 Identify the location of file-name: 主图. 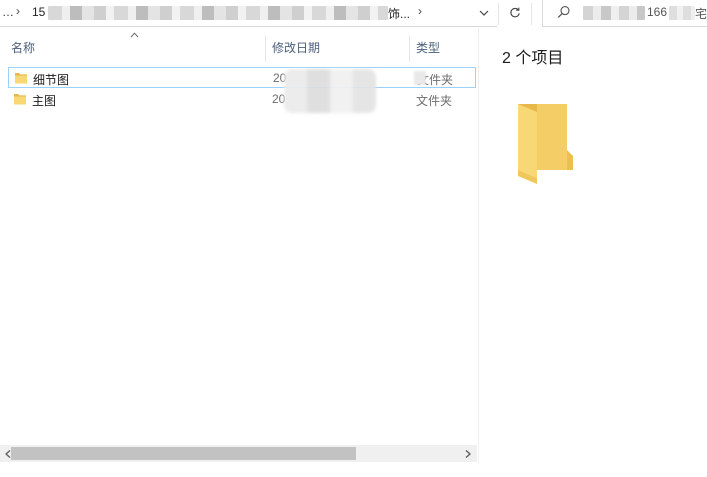
(44, 100).